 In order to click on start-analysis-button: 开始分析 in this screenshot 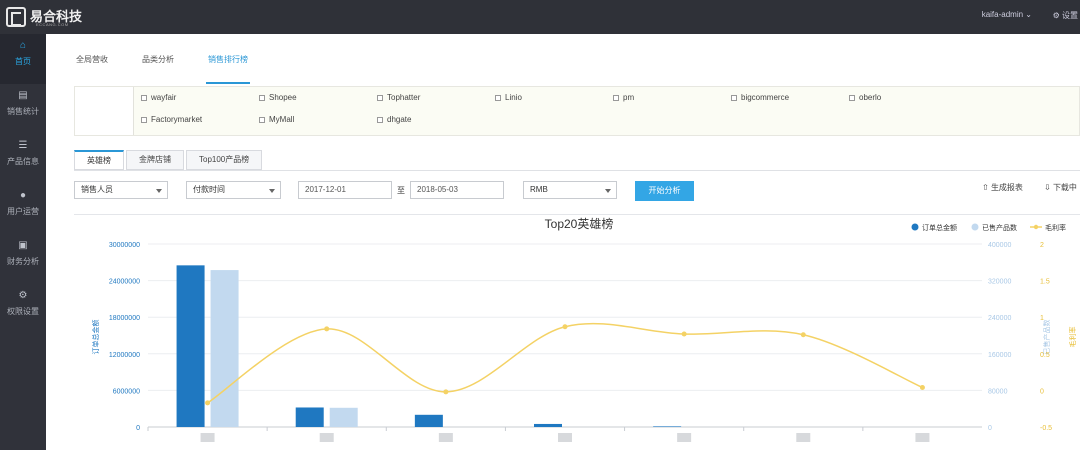, I will do `click(664, 191)`.